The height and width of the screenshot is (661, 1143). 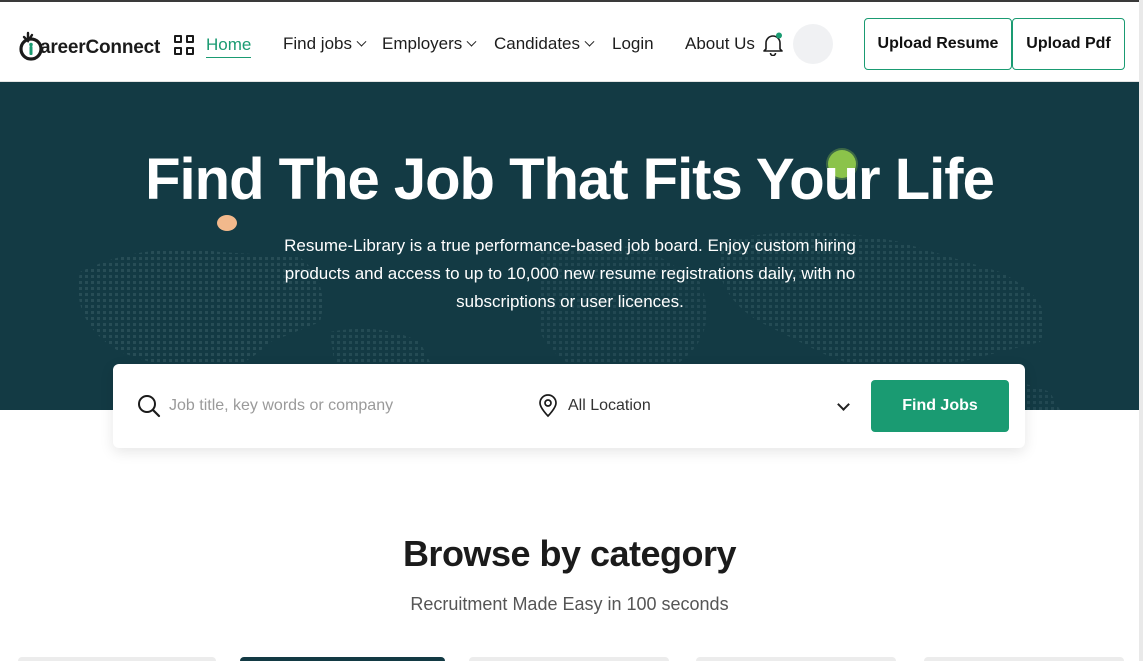 I want to click on scrollbar-track, so click(x=1141, y=330).